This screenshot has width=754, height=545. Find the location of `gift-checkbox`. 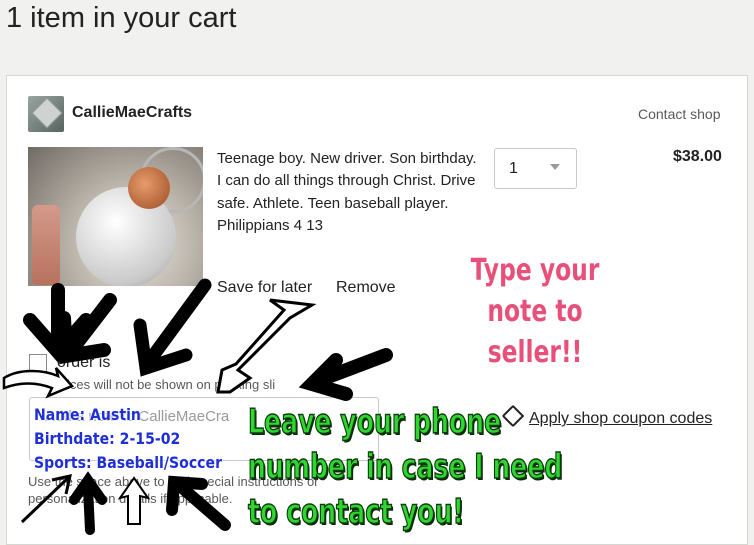

gift-checkbox is located at coordinates (38, 363).